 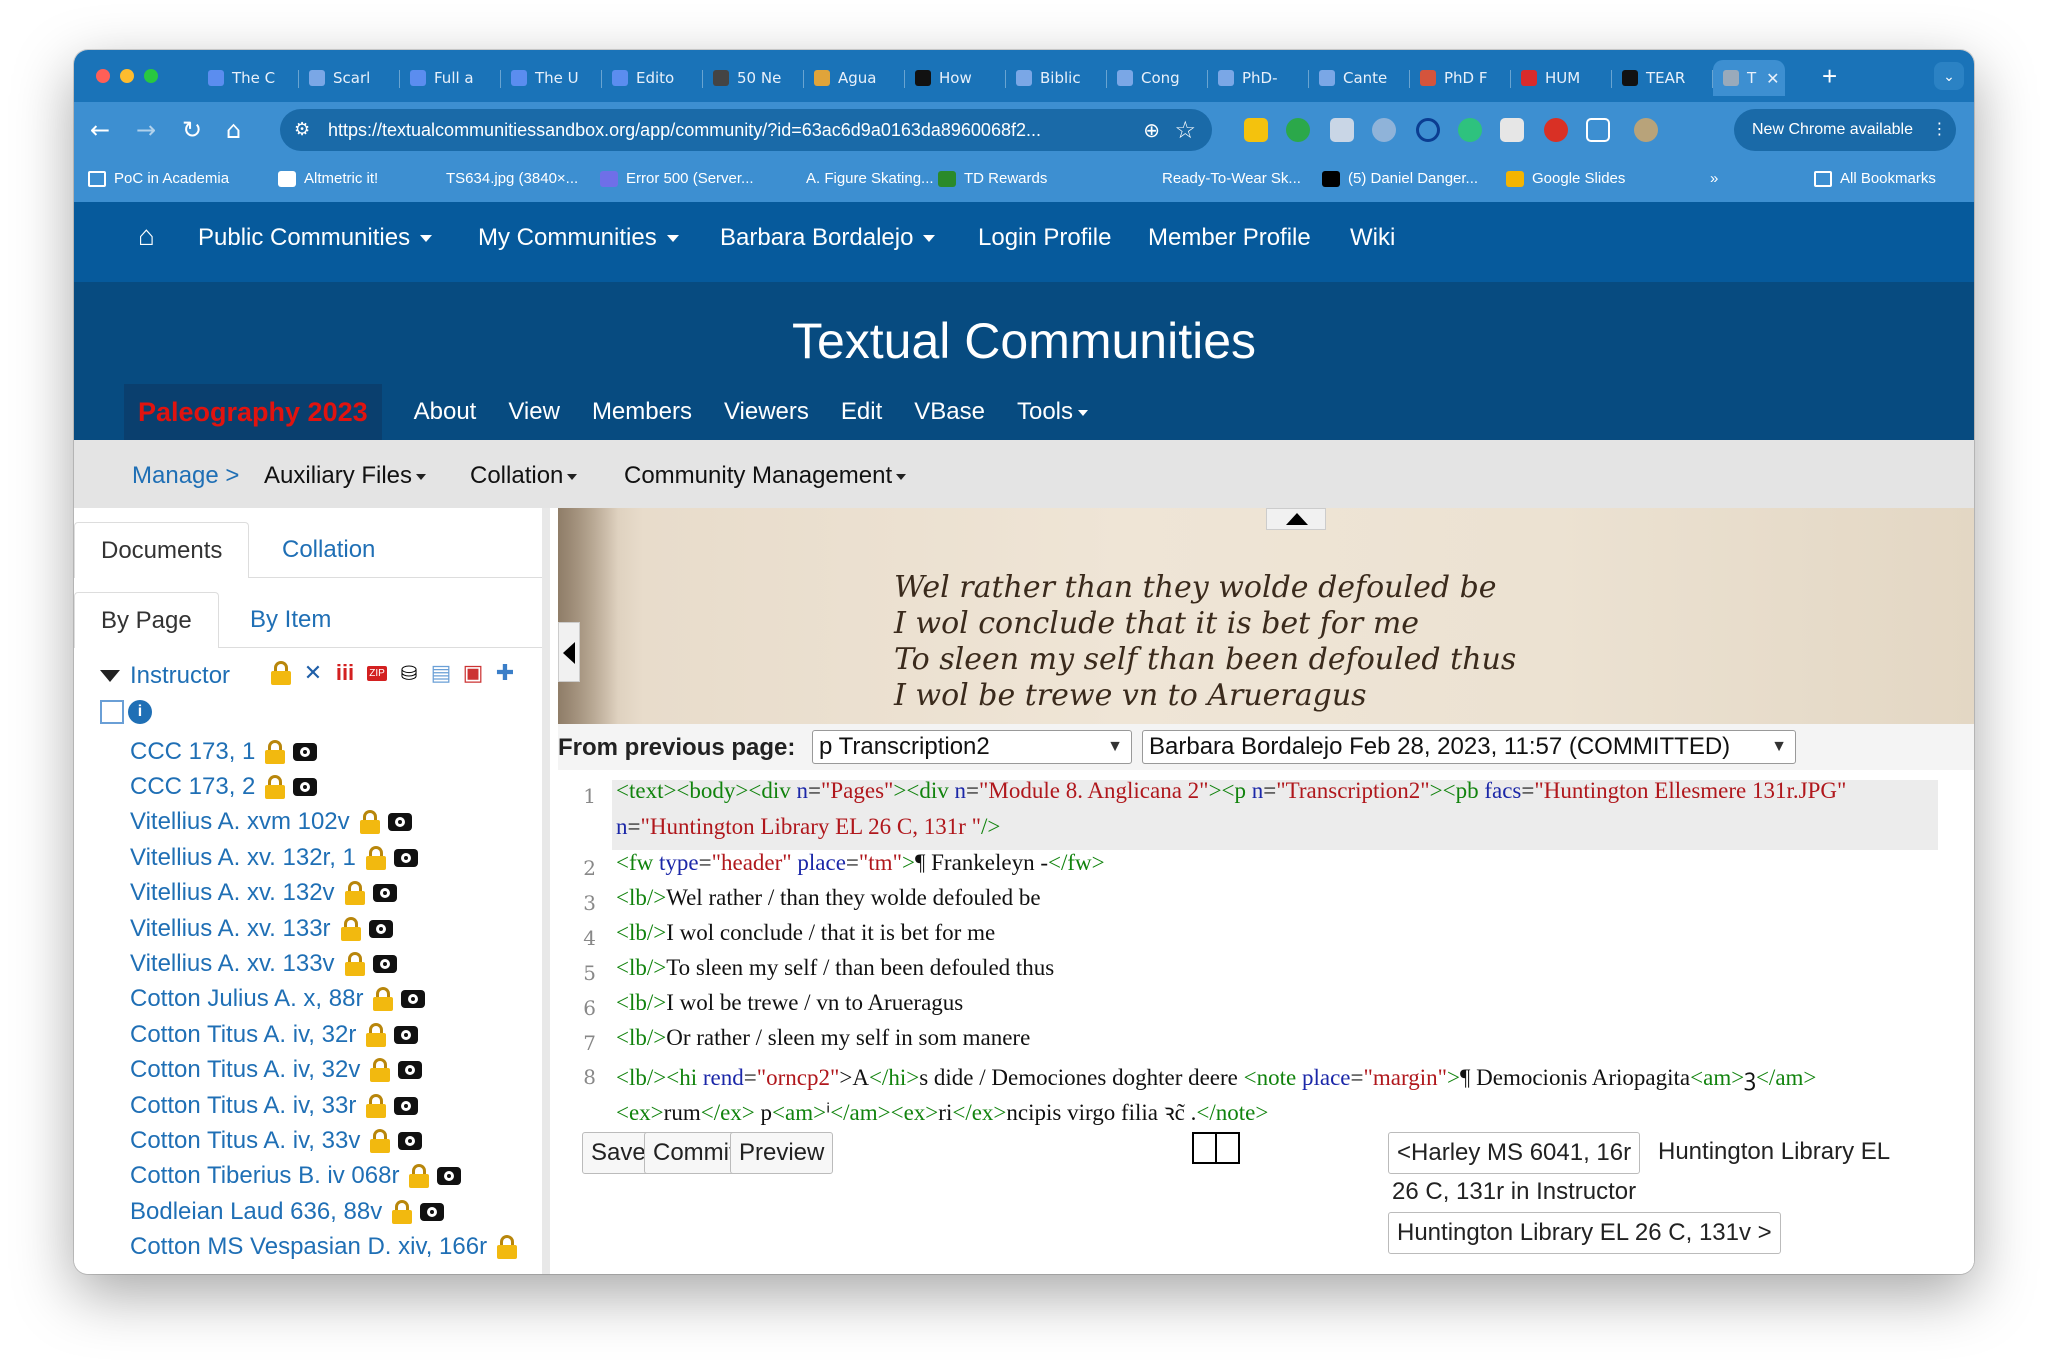 What do you see at coordinates (1229, 238) in the screenshot?
I see `member-profile-link: Member Profile` at bounding box center [1229, 238].